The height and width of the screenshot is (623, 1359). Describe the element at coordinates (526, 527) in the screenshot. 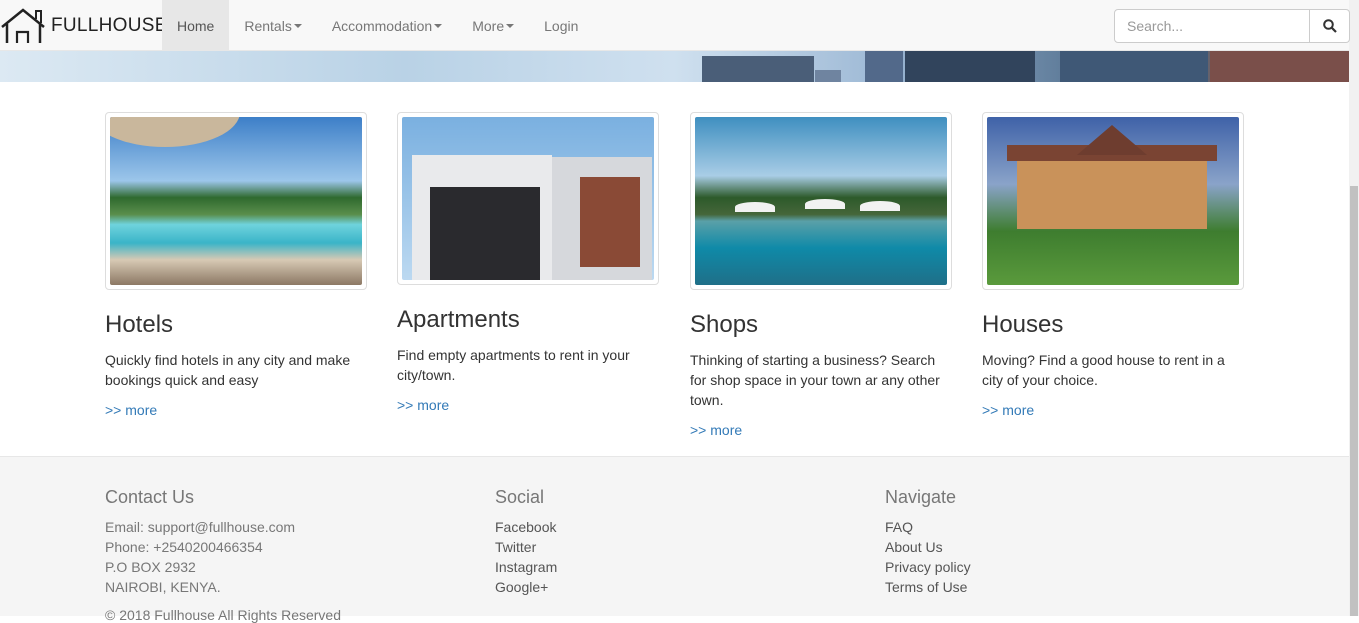

I see `social-link-facebook: Facebook` at that location.